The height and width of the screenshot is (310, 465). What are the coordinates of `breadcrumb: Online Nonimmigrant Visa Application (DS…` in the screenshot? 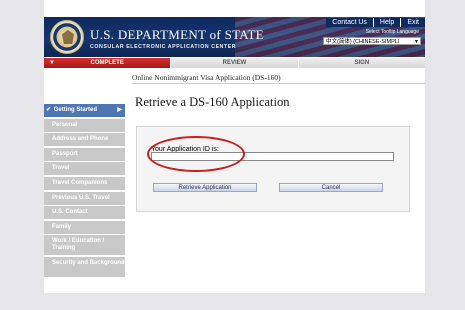 It's located at (278, 78).